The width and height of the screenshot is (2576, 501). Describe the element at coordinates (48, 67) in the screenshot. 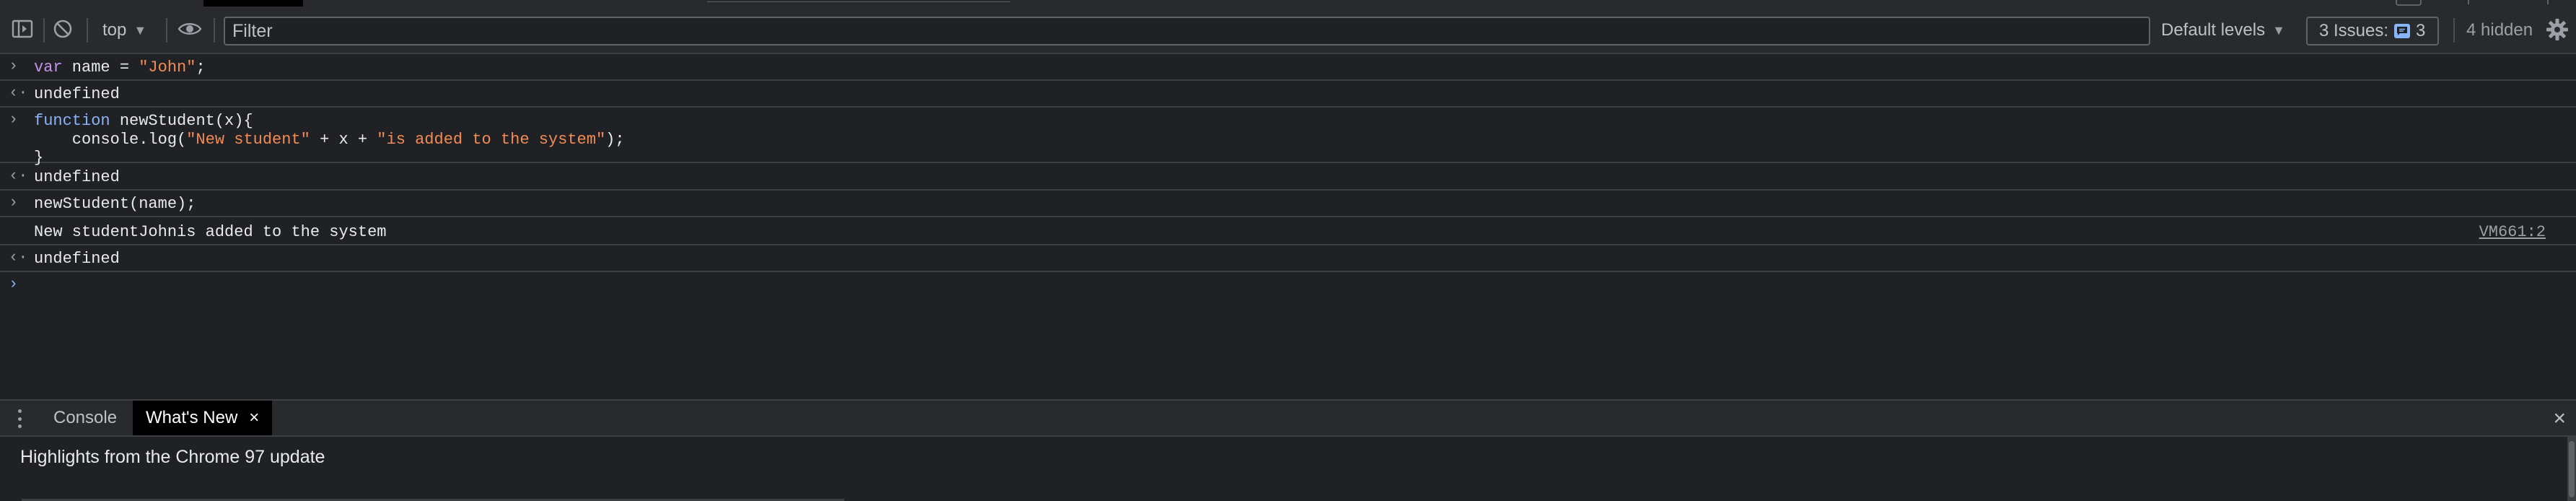

I see `code-keyword: var` at that location.